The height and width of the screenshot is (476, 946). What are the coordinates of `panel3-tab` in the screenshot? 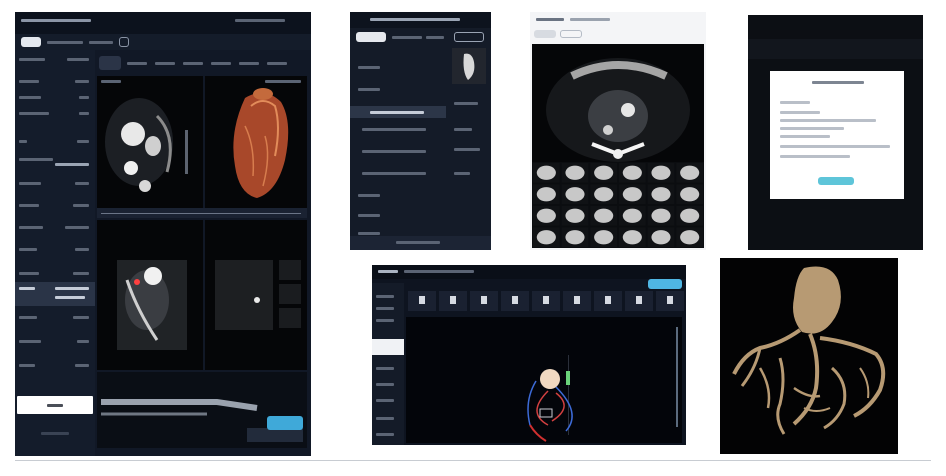 It's located at (571, 34).